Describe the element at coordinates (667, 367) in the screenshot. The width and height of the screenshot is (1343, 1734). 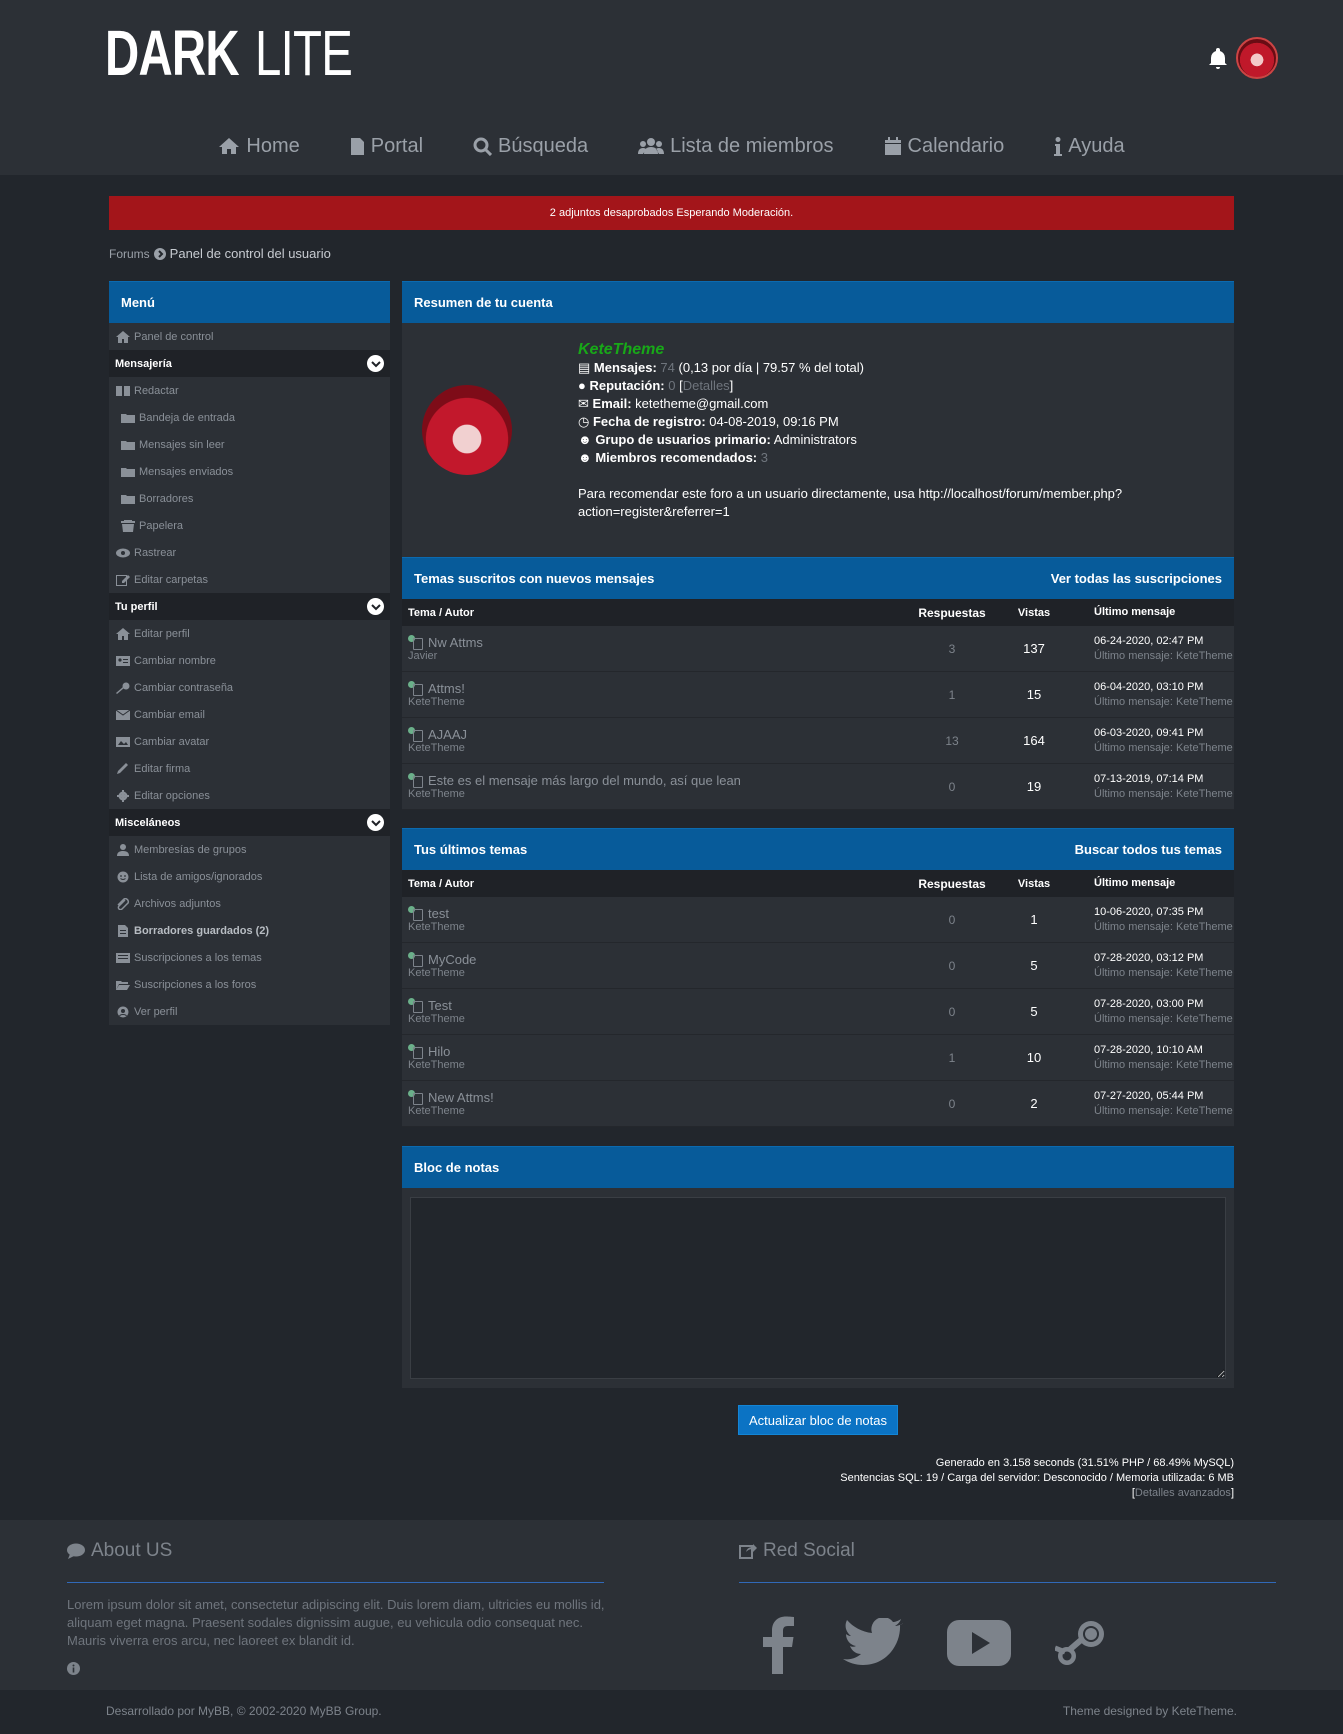
I see `posts-count: 74` at that location.